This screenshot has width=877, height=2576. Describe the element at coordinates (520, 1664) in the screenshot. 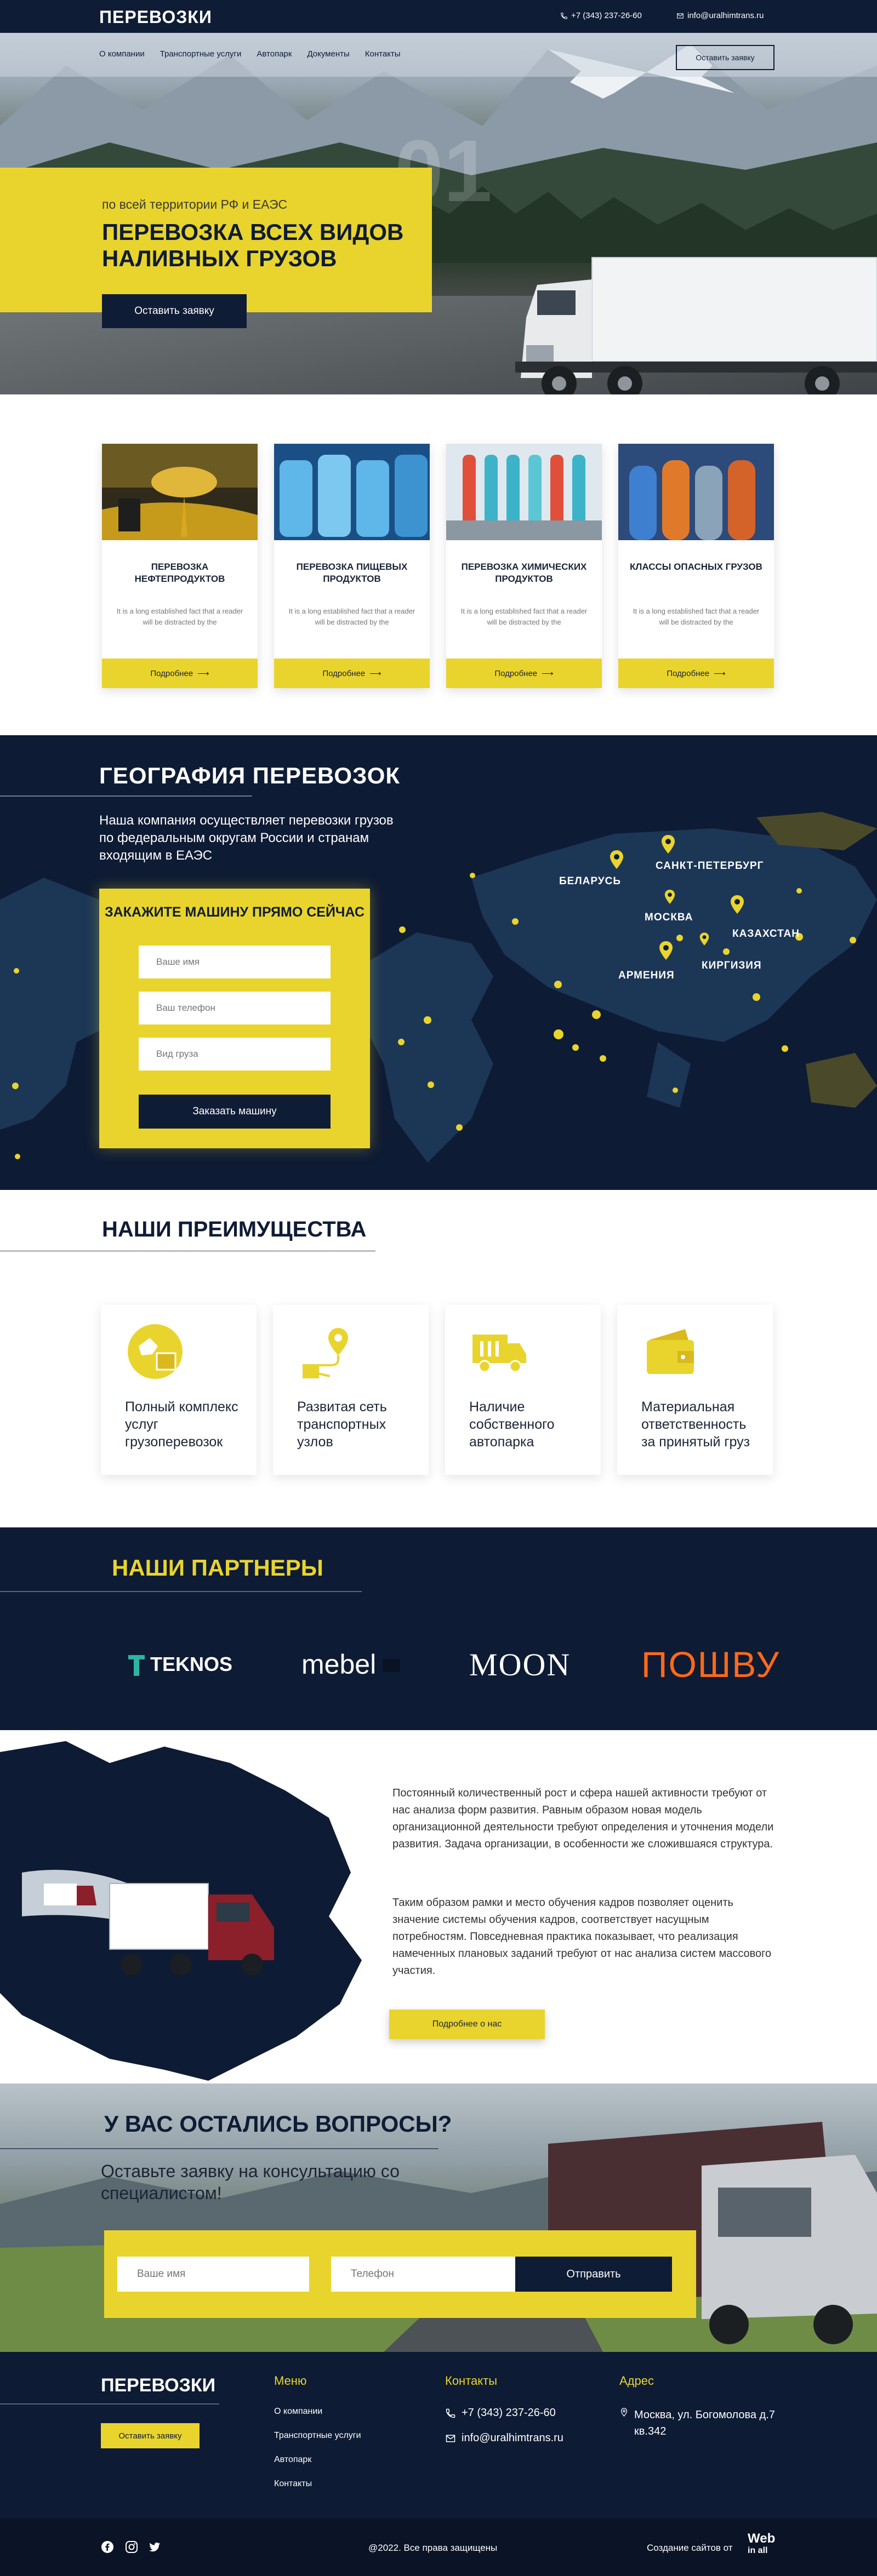

I see `partner-logo-moon: MOON` at that location.